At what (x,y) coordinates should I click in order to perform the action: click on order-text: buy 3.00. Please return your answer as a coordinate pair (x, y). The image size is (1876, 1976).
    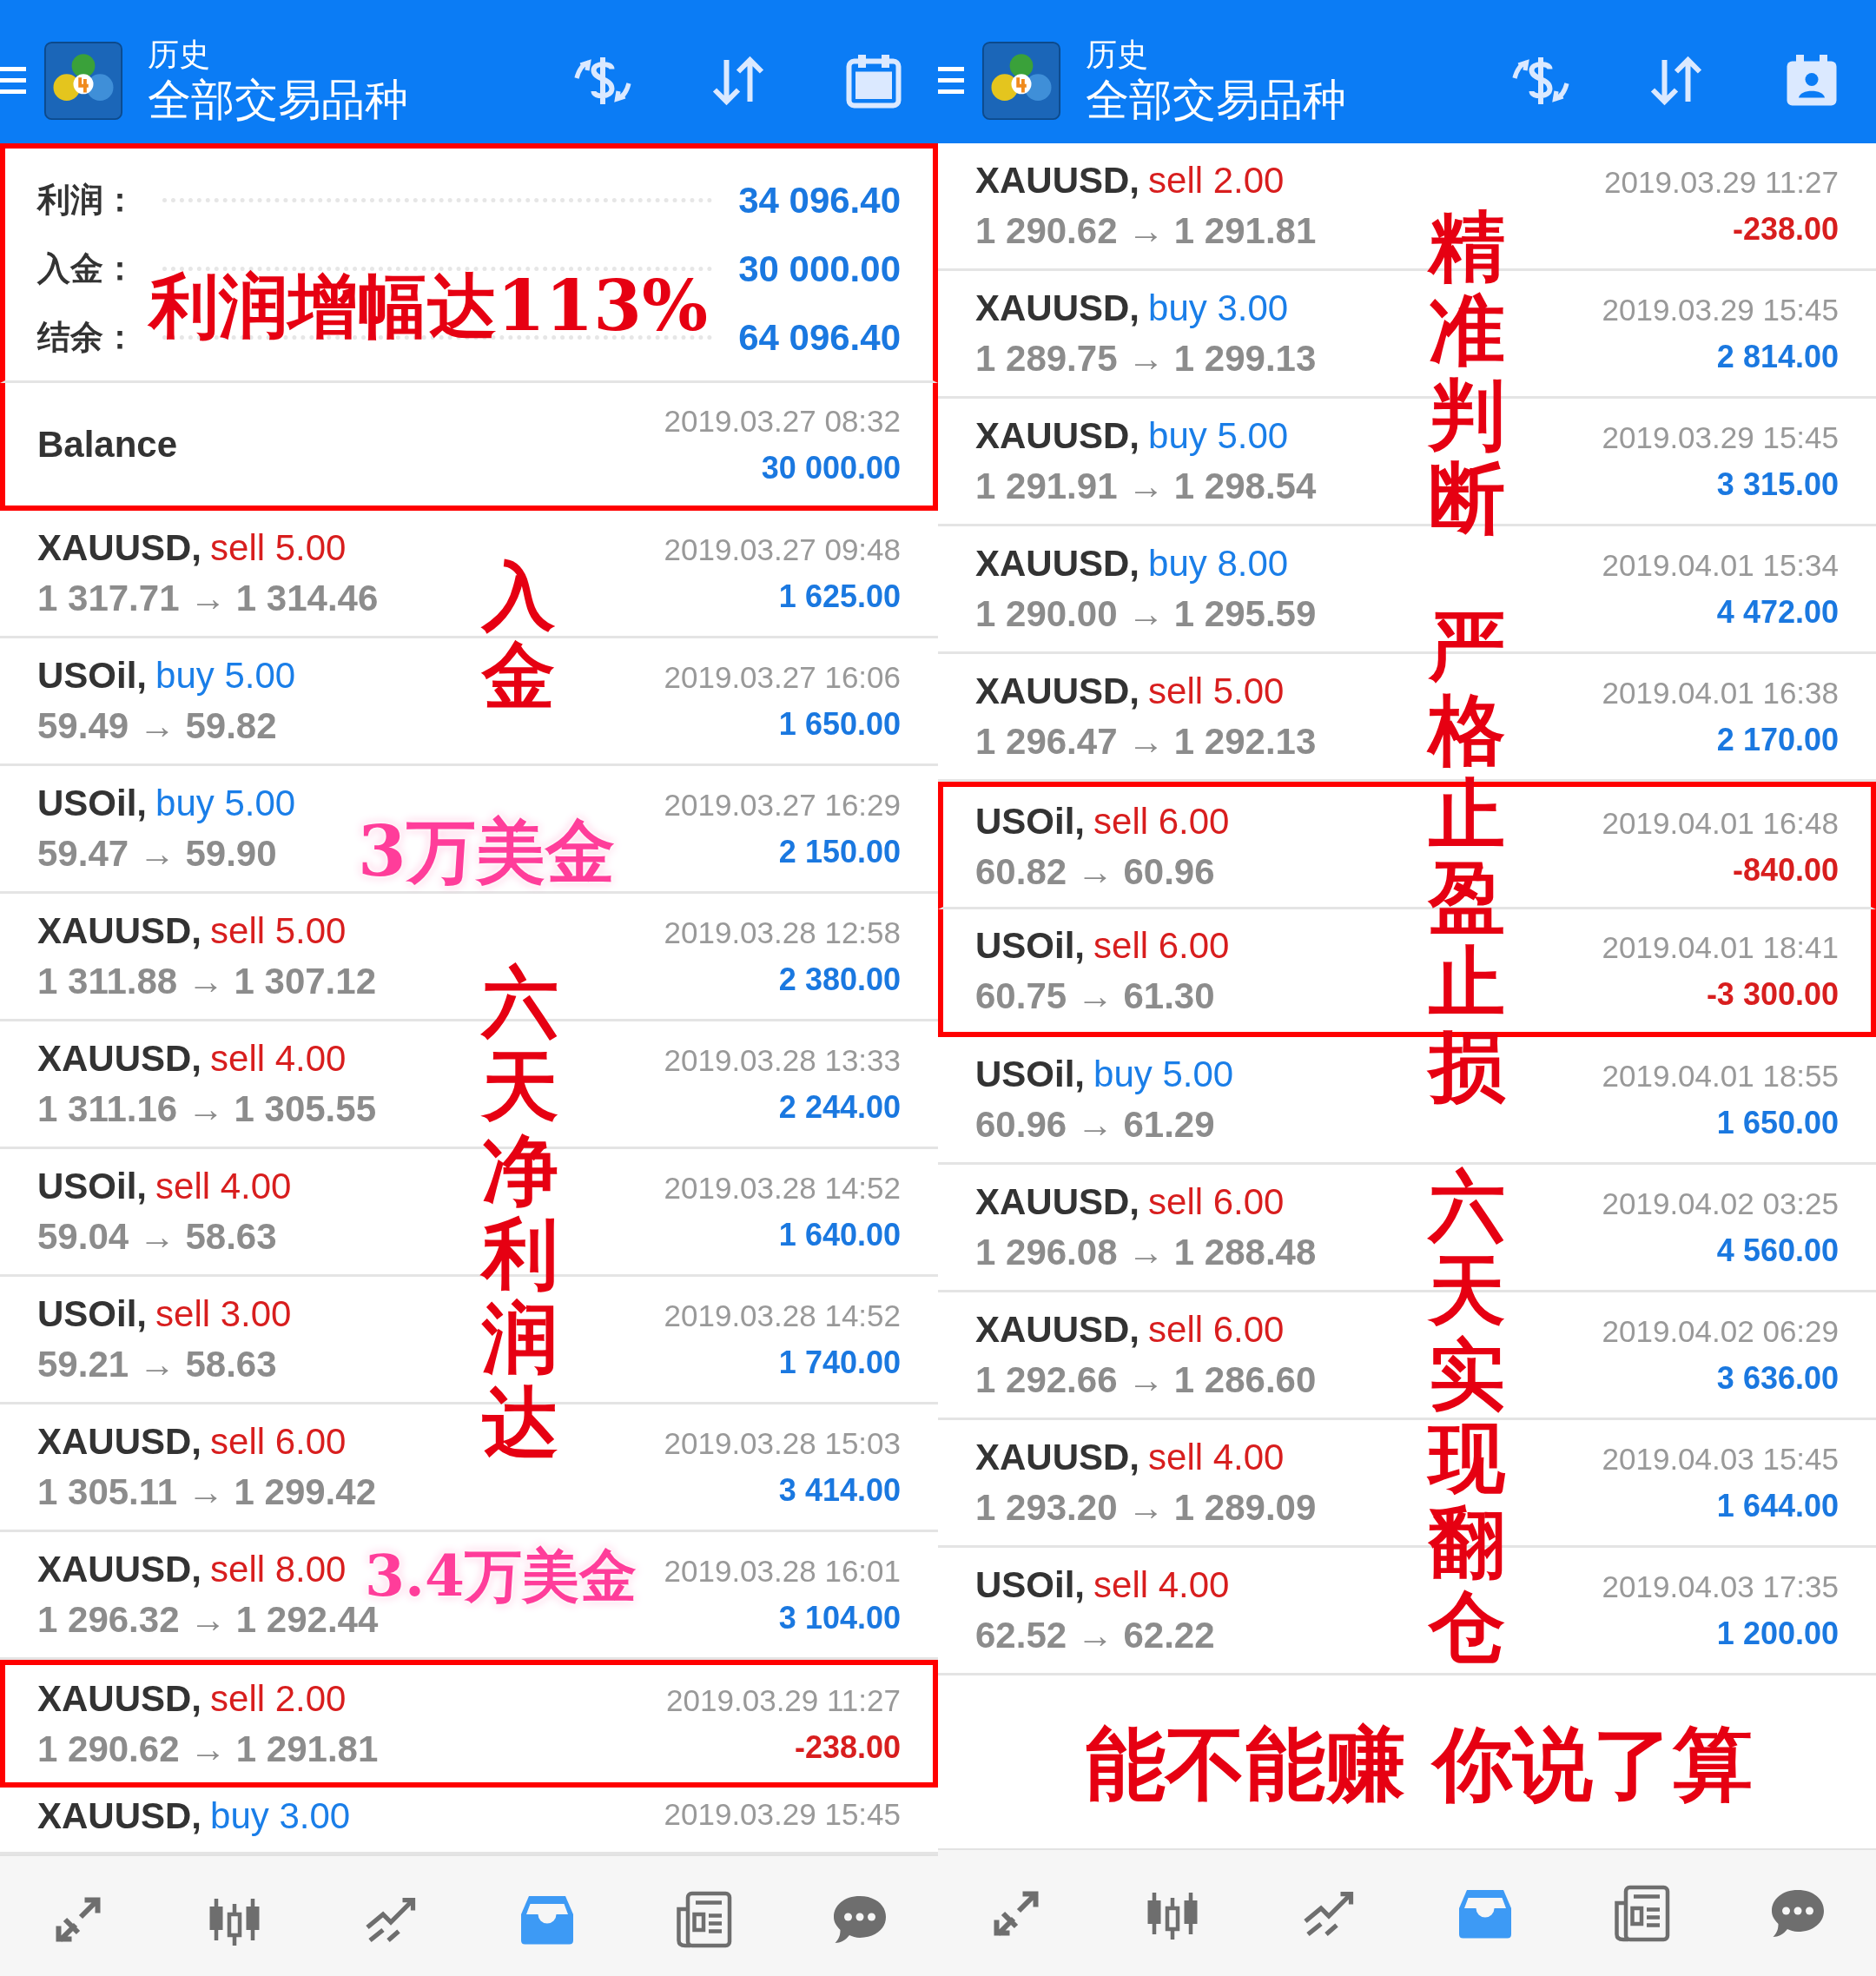
    Looking at the image, I should click on (280, 1815).